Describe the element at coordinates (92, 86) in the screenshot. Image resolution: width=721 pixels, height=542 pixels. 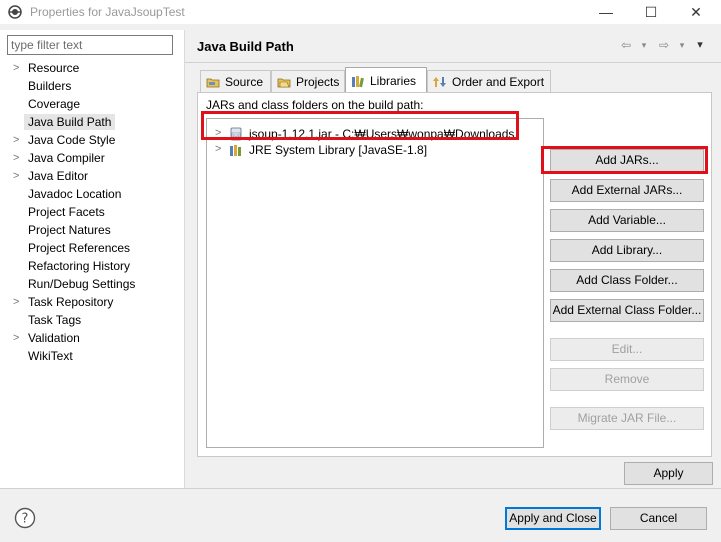
I see `sidebar-item-builders: Builders` at that location.